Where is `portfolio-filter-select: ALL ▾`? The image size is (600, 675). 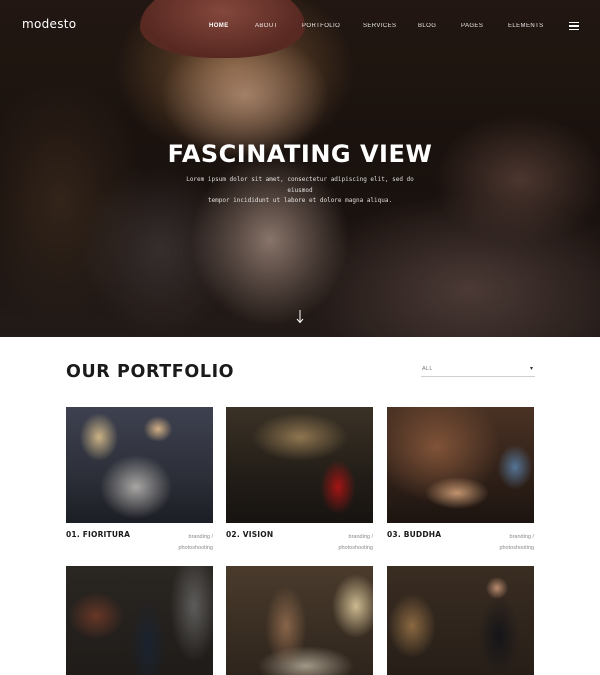 portfolio-filter-select: ALL ▾ is located at coordinates (478, 371).